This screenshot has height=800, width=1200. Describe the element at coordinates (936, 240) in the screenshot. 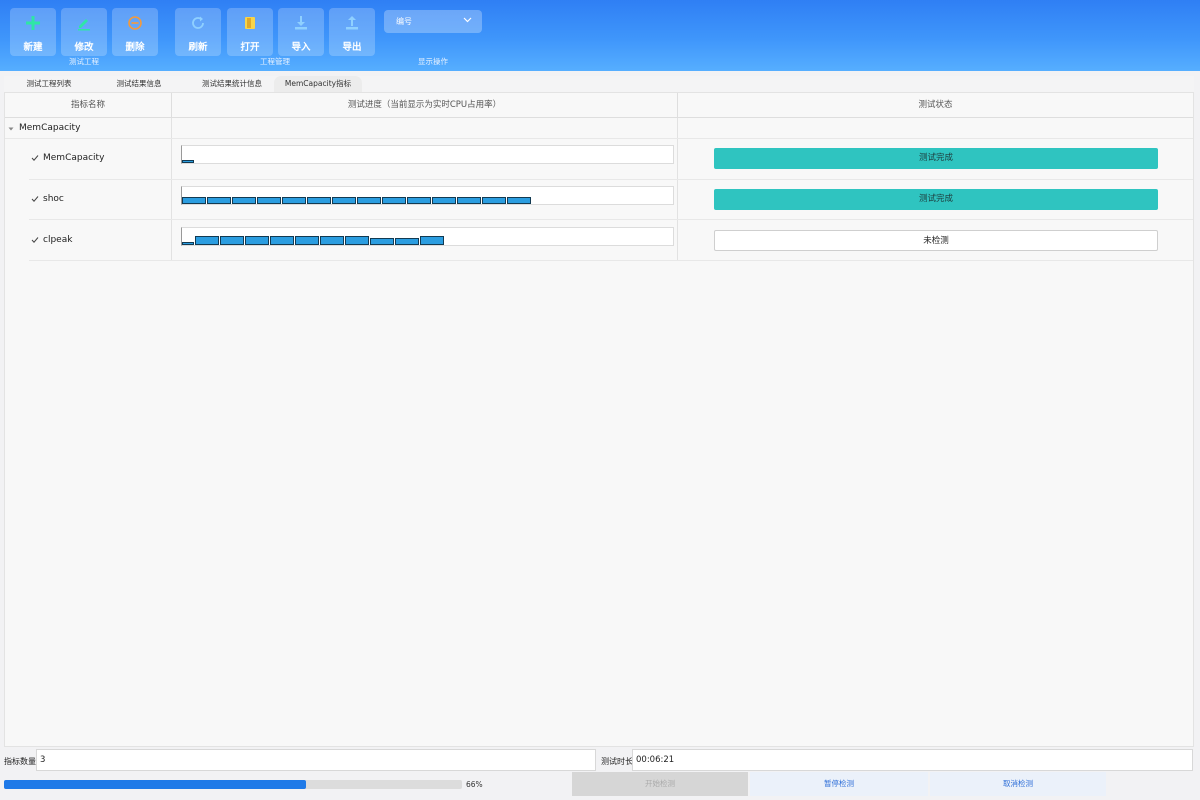

I see `status-button: 未检测` at that location.